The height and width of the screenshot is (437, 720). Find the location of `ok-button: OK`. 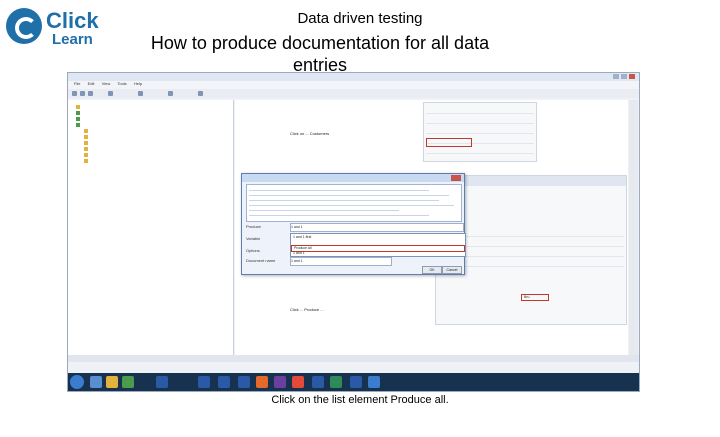

ok-button: OK is located at coordinates (432, 270).